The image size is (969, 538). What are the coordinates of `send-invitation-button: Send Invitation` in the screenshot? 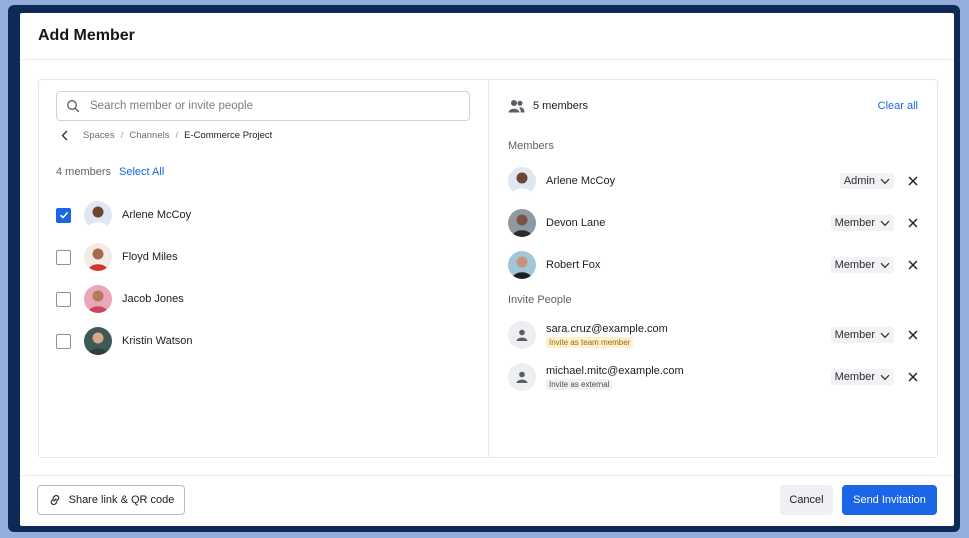 It's located at (889, 500).